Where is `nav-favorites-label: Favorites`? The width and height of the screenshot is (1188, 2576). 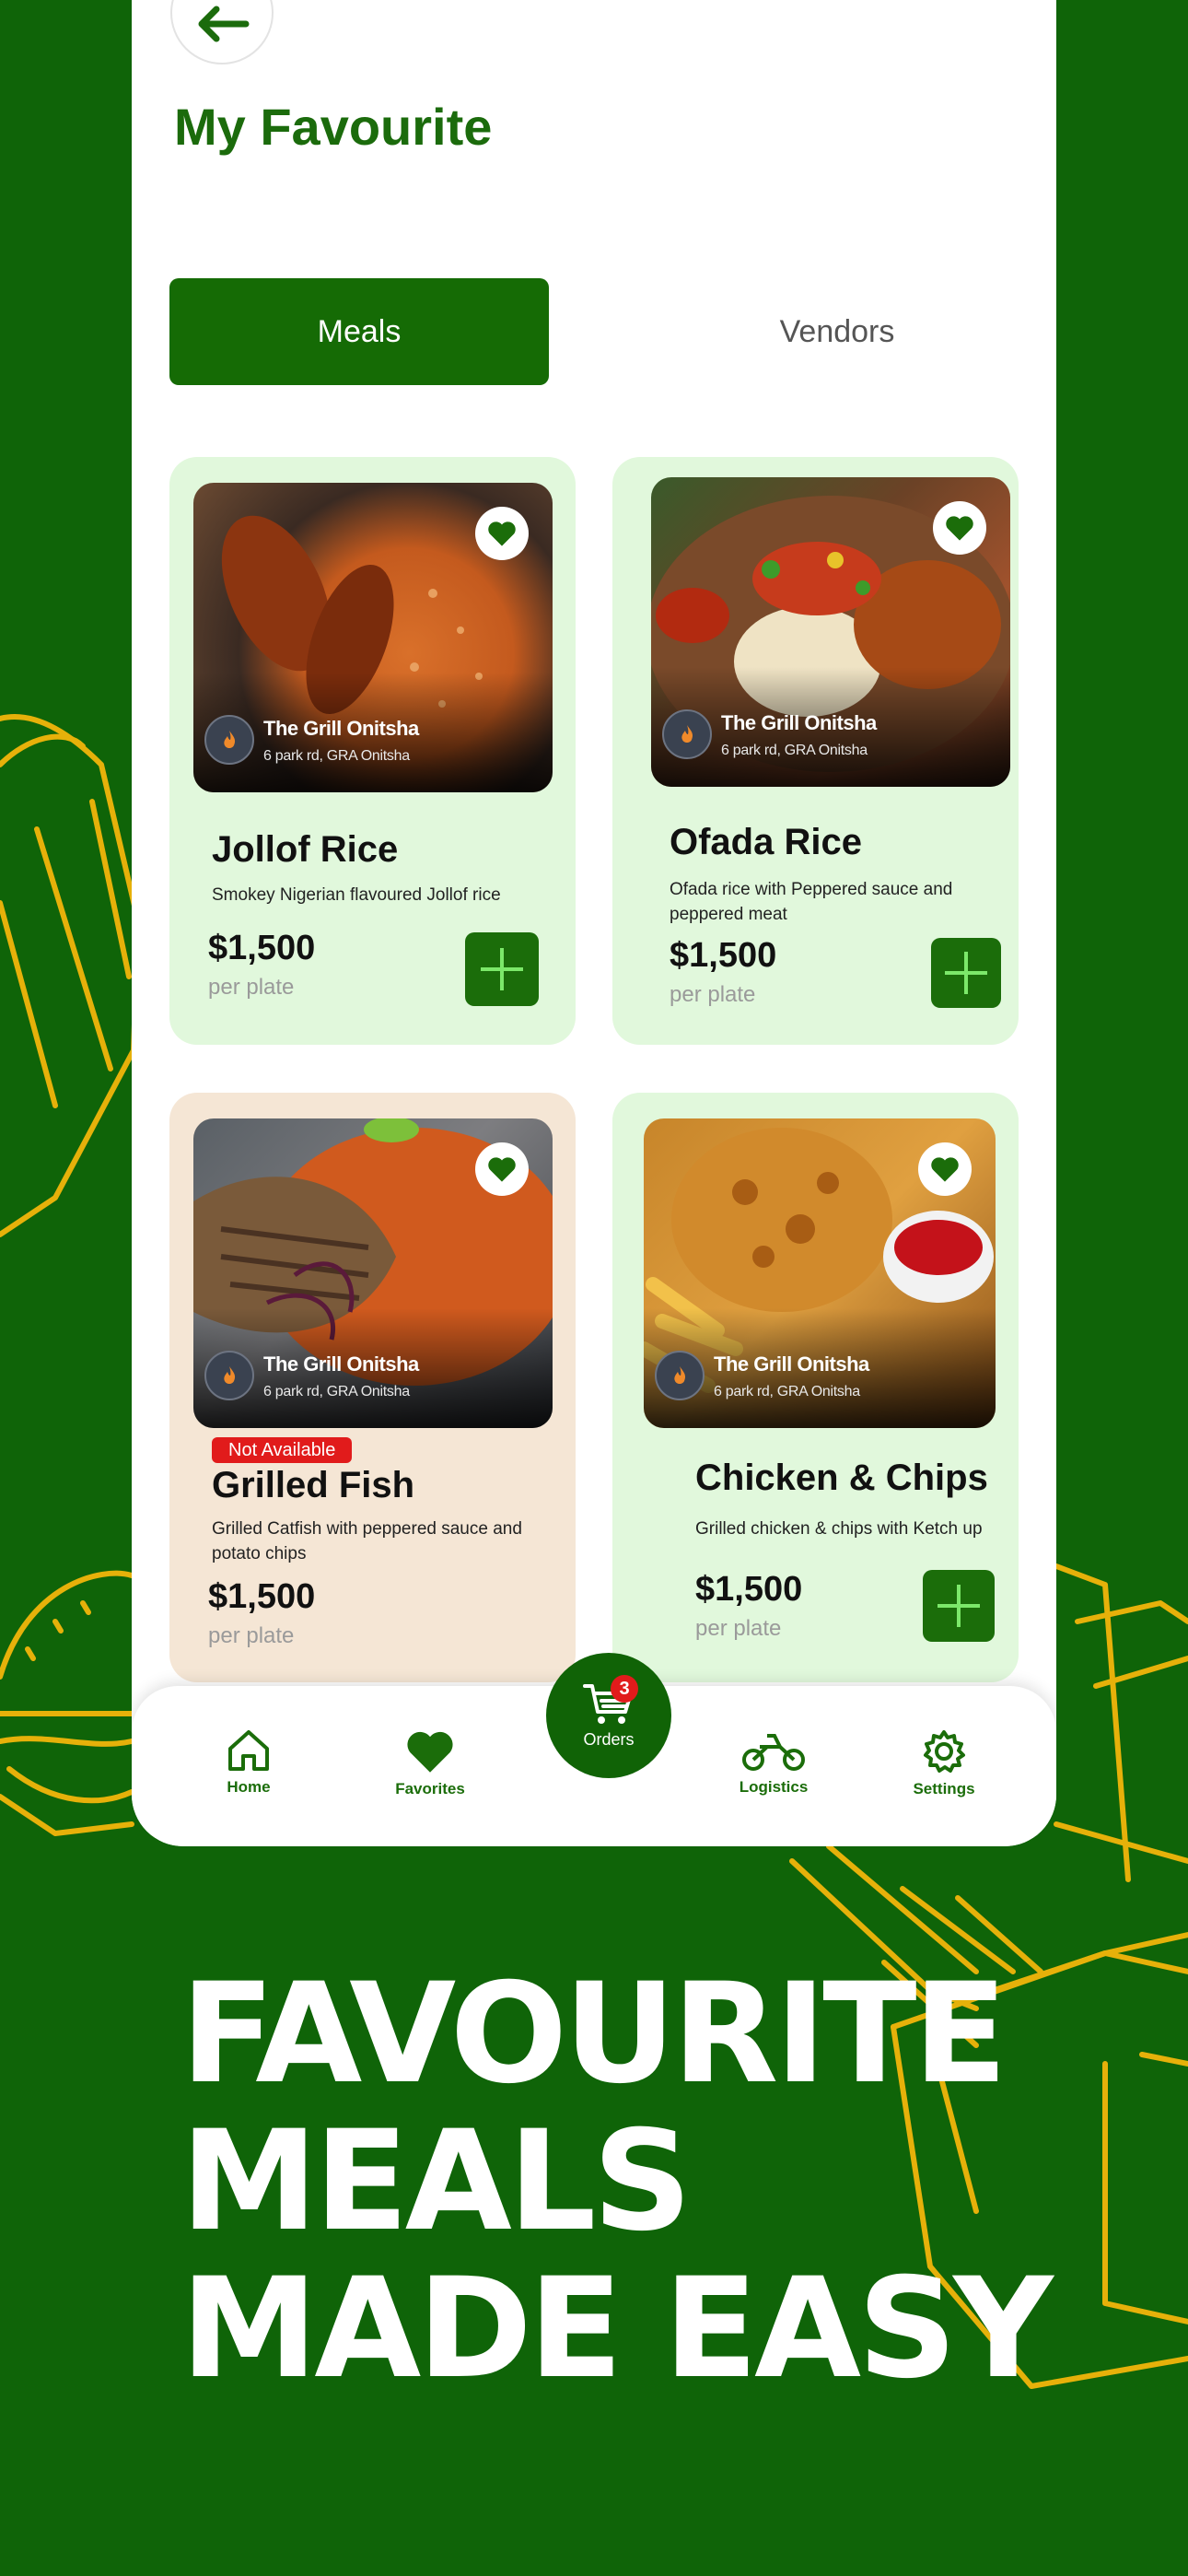 nav-favorites-label: Favorites is located at coordinates (430, 1788).